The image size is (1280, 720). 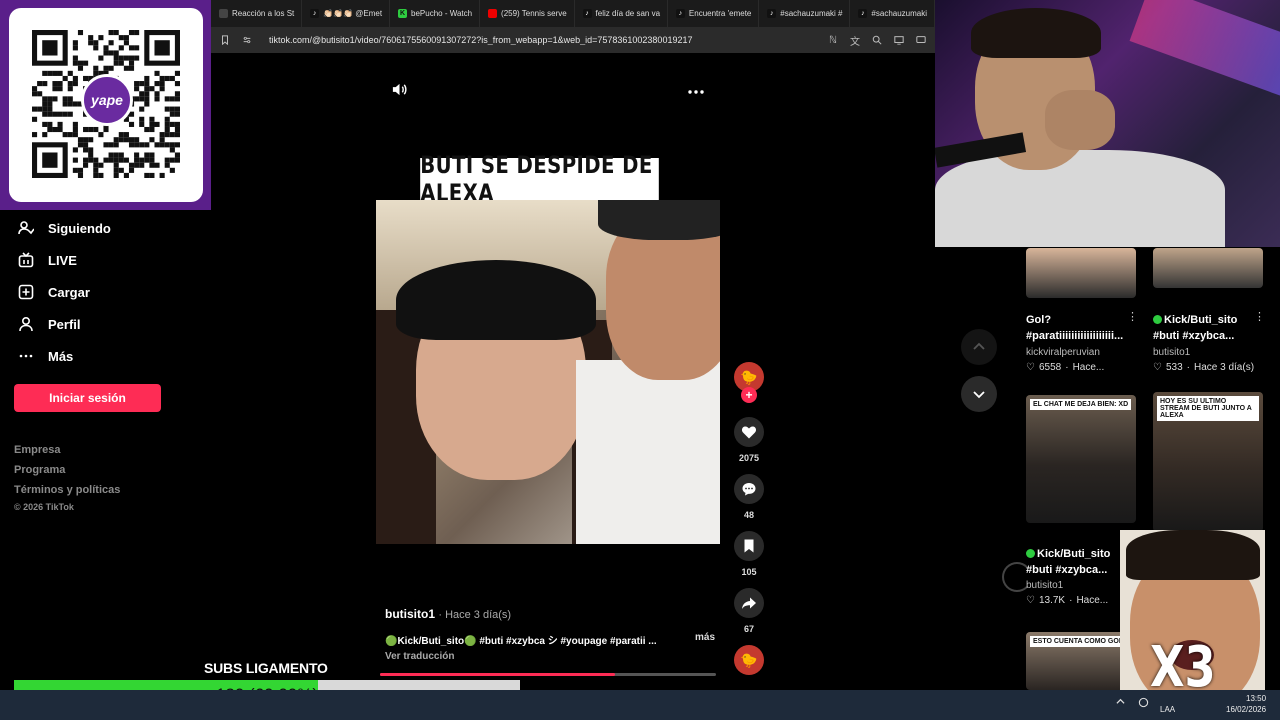 I want to click on subs-goal-label: SUBS LIGAMENTO, so click(x=266, y=668).